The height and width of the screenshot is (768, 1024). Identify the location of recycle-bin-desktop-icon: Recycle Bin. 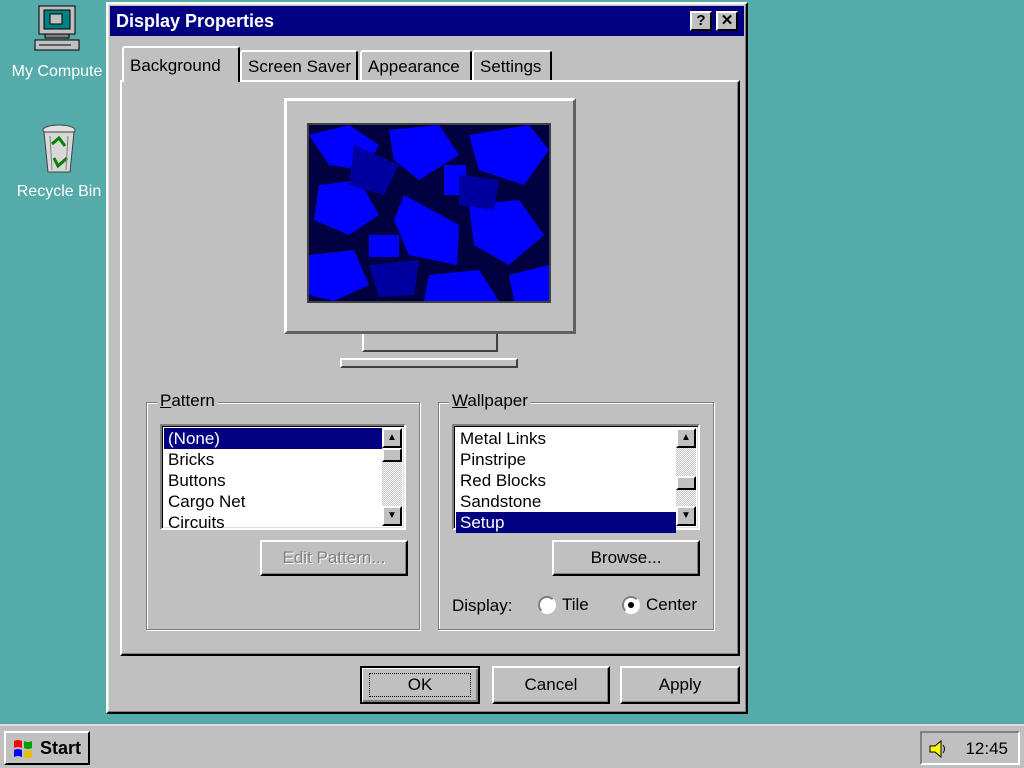
(59, 161).